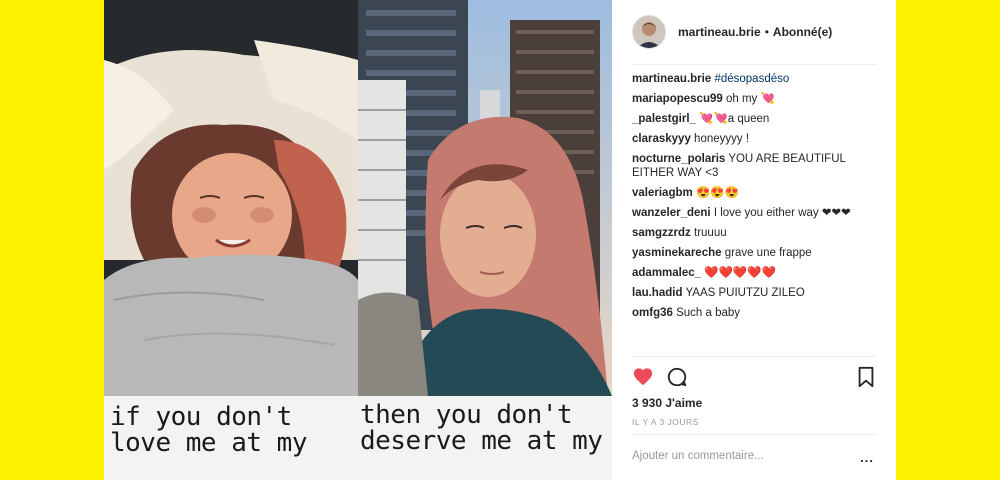 The width and height of the screenshot is (1000, 480). I want to click on avatar, so click(649, 32).